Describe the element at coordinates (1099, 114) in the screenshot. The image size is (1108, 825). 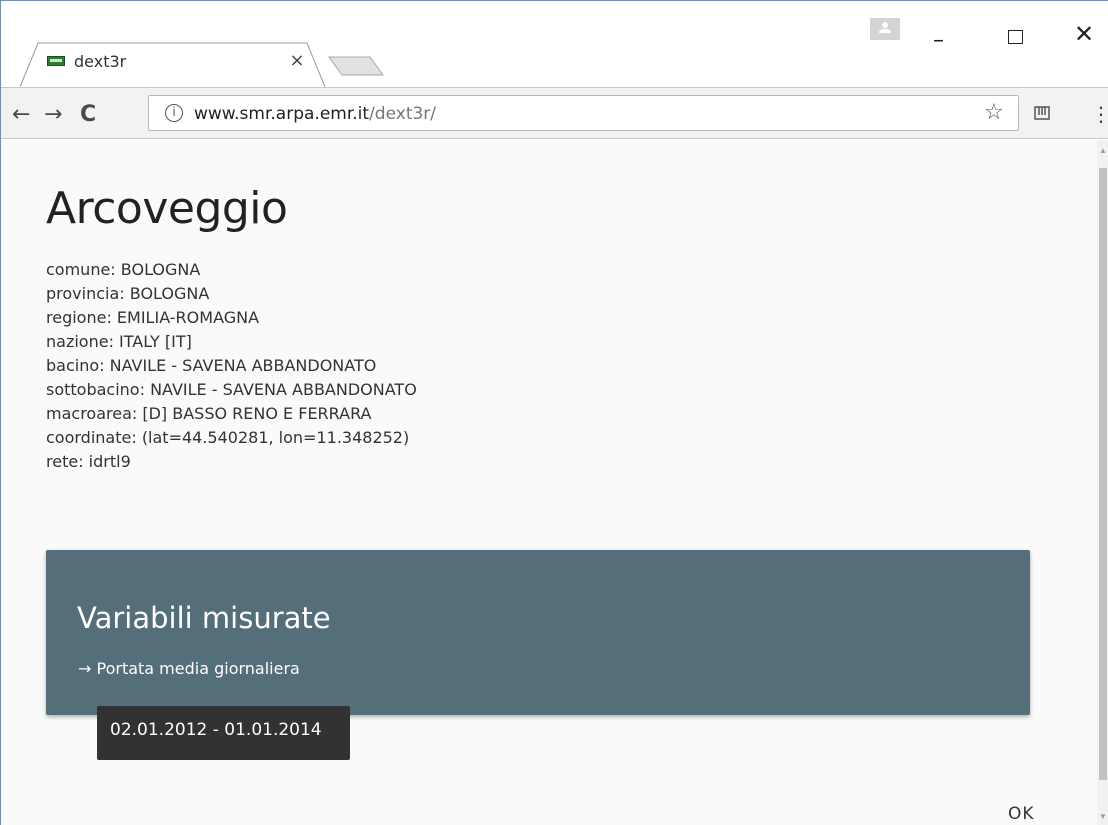
I see `browser-menu-icon: ⋮` at that location.